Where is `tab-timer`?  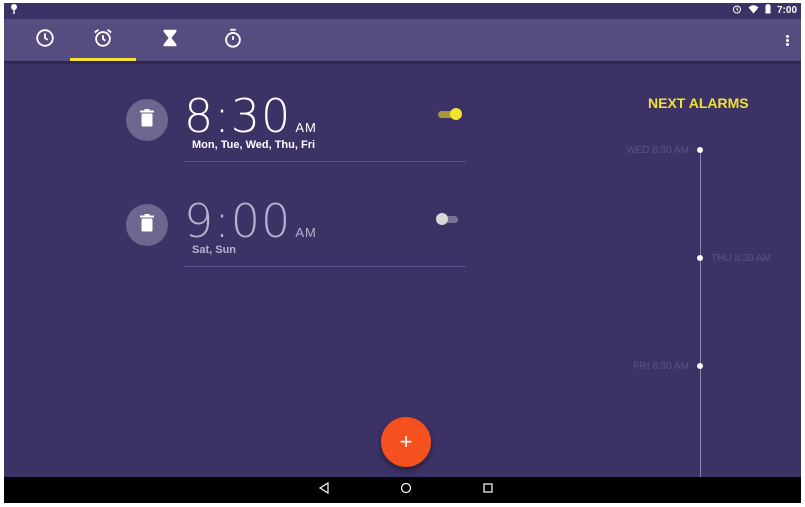
tab-timer is located at coordinates (170, 40).